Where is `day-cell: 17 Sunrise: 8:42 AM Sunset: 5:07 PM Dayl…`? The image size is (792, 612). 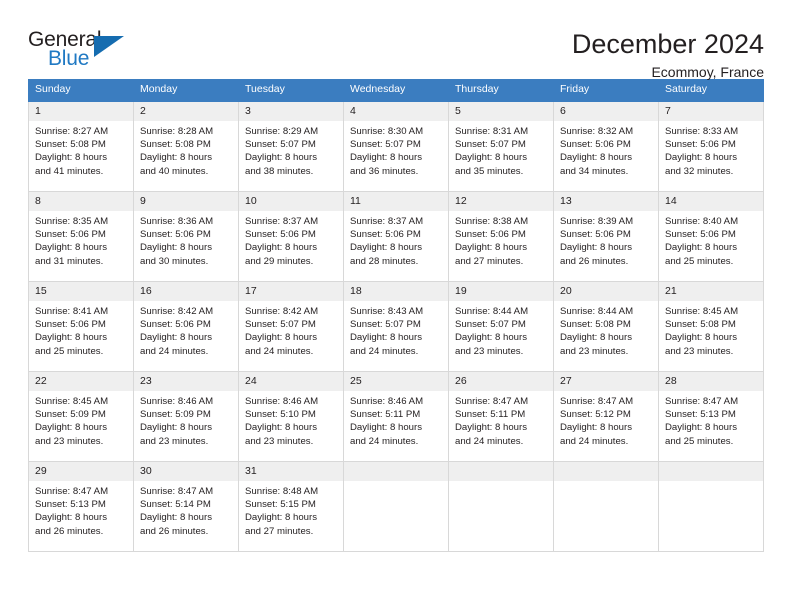 day-cell: 17 Sunrise: 8:42 AM Sunset: 5:07 PM Dayl… is located at coordinates (291, 326).